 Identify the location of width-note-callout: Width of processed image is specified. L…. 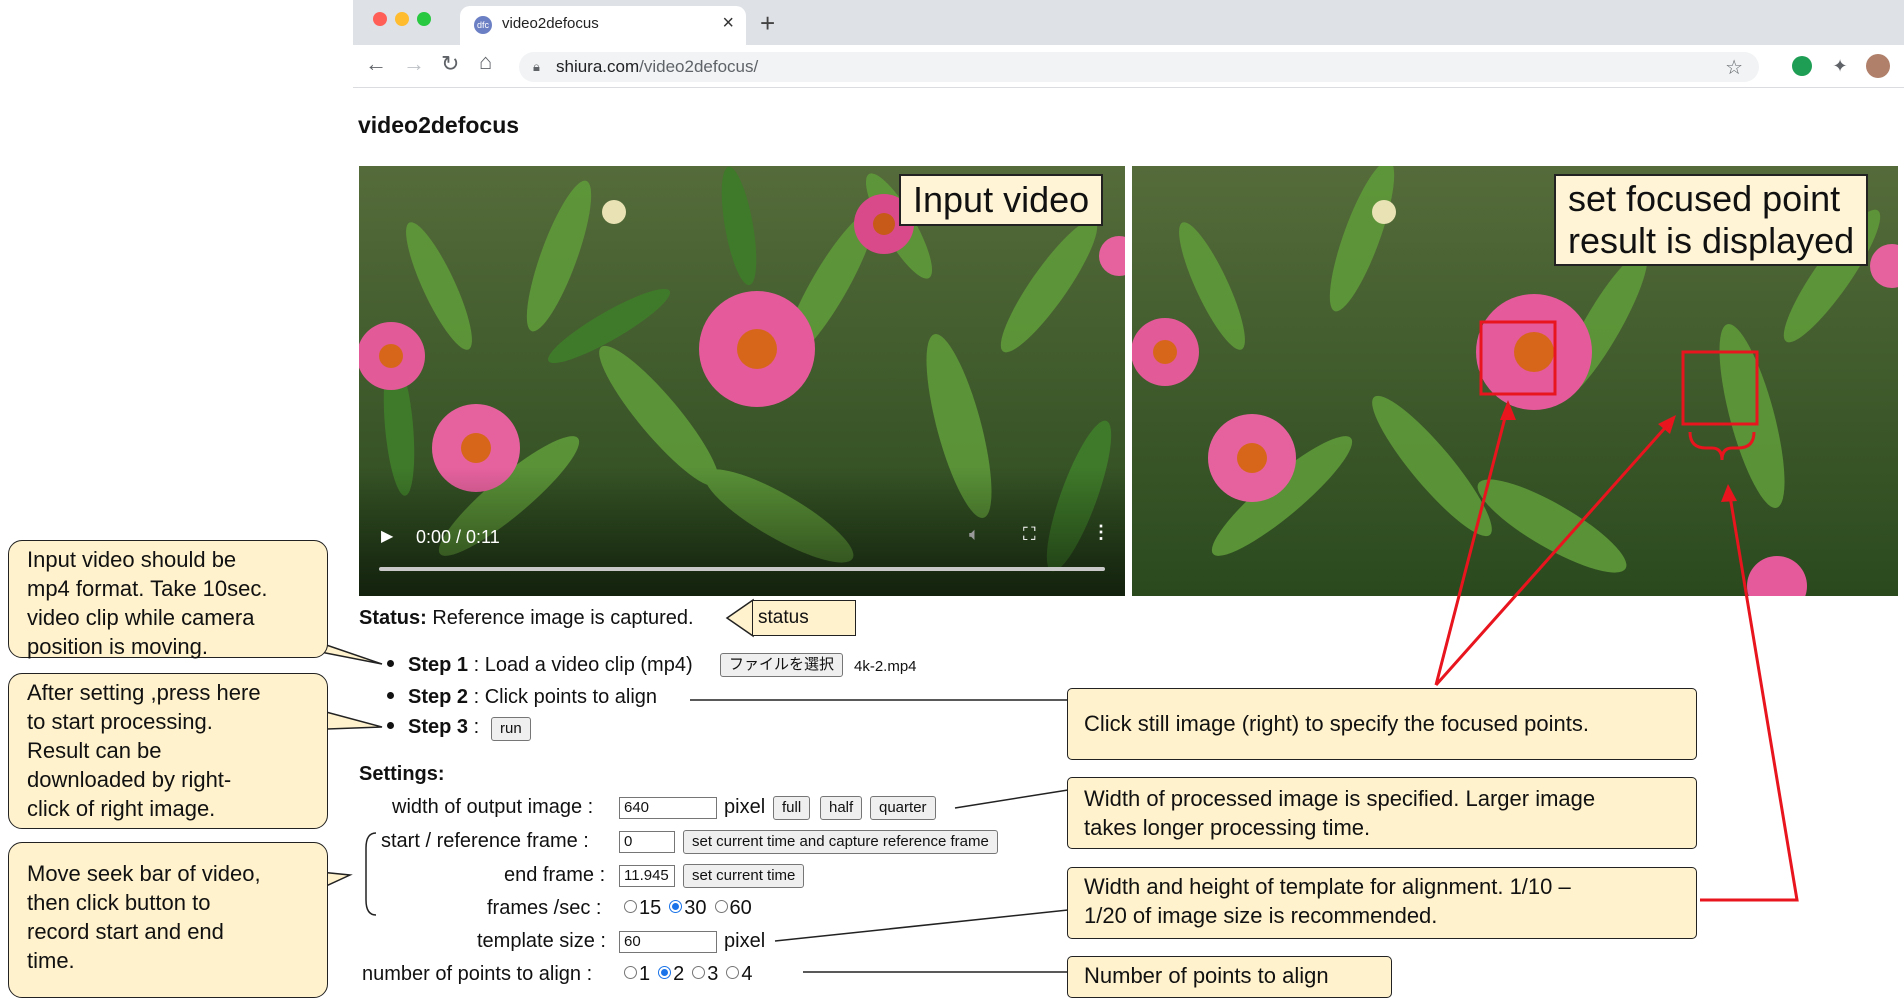
(1382, 813).